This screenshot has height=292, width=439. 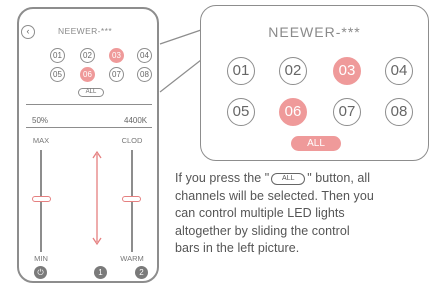 I want to click on instruction-line-1: If you press the " ALL " button, all, so click(x=307, y=179).